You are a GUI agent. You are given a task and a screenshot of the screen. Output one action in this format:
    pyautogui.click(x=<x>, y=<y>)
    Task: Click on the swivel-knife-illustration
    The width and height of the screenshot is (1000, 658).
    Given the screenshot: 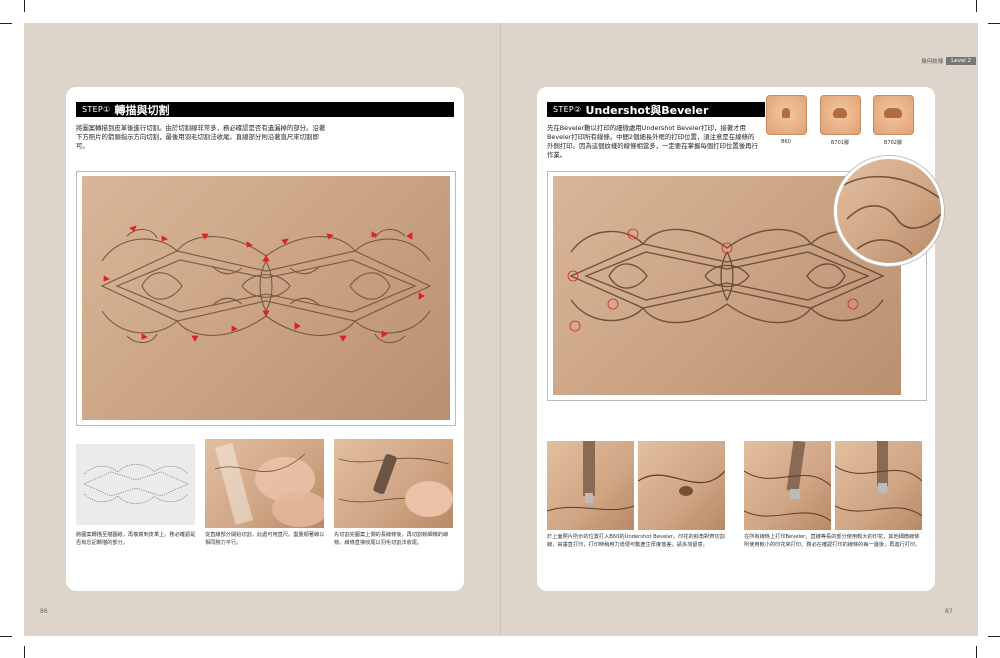 What is the action you would take?
    pyautogui.click(x=395, y=485)
    